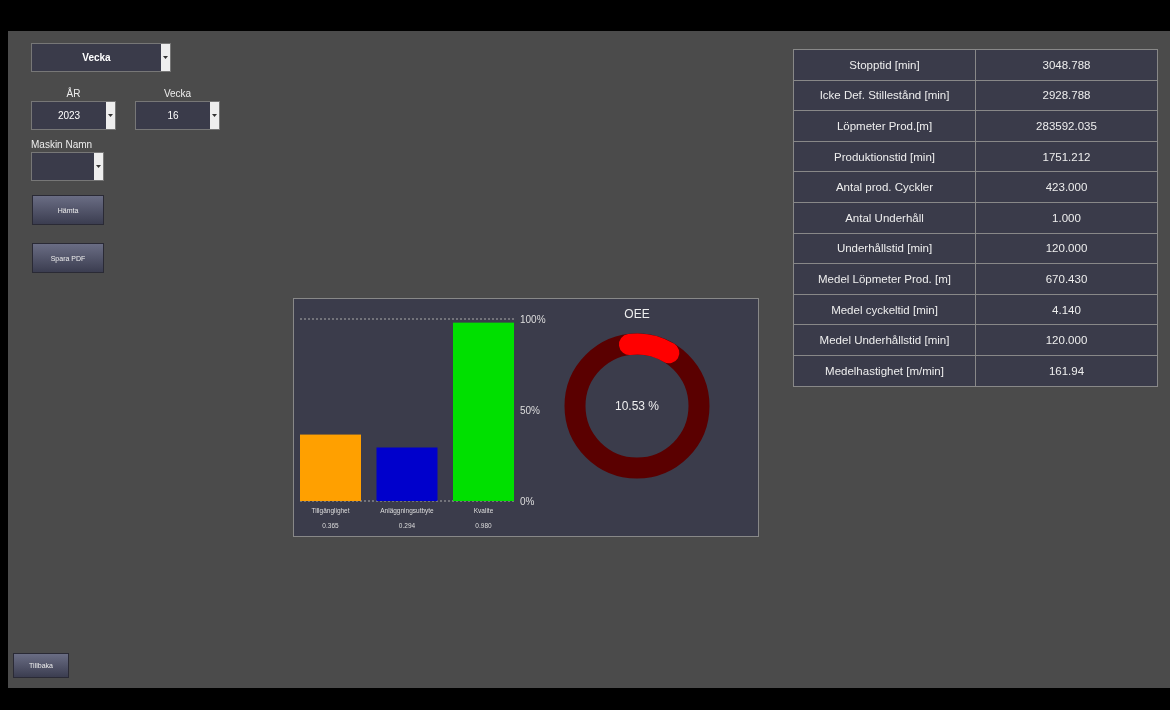  What do you see at coordinates (101, 57) in the screenshot?
I see `period-dropdown: Vecka` at bounding box center [101, 57].